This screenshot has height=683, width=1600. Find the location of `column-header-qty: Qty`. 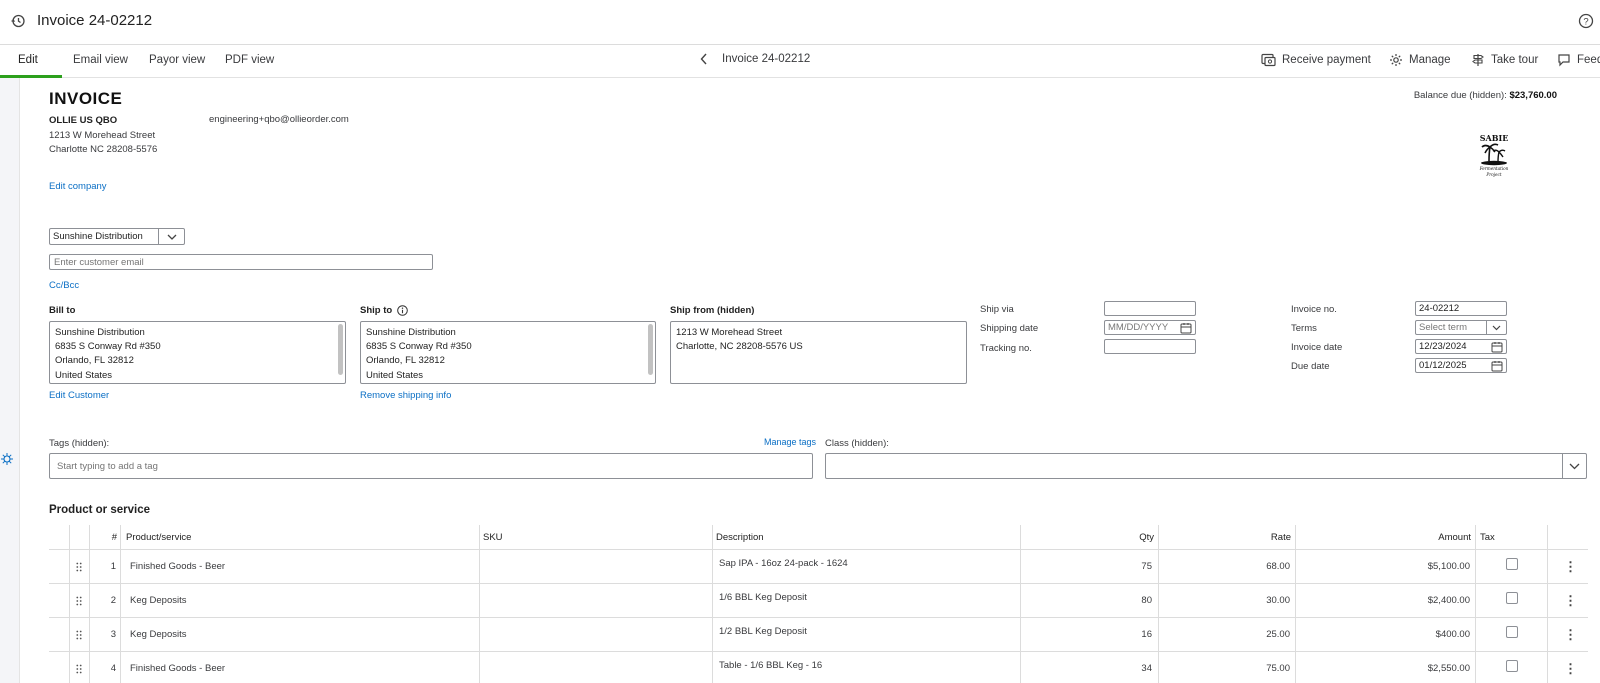

column-header-qty: Qty is located at coordinates (1087, 537).